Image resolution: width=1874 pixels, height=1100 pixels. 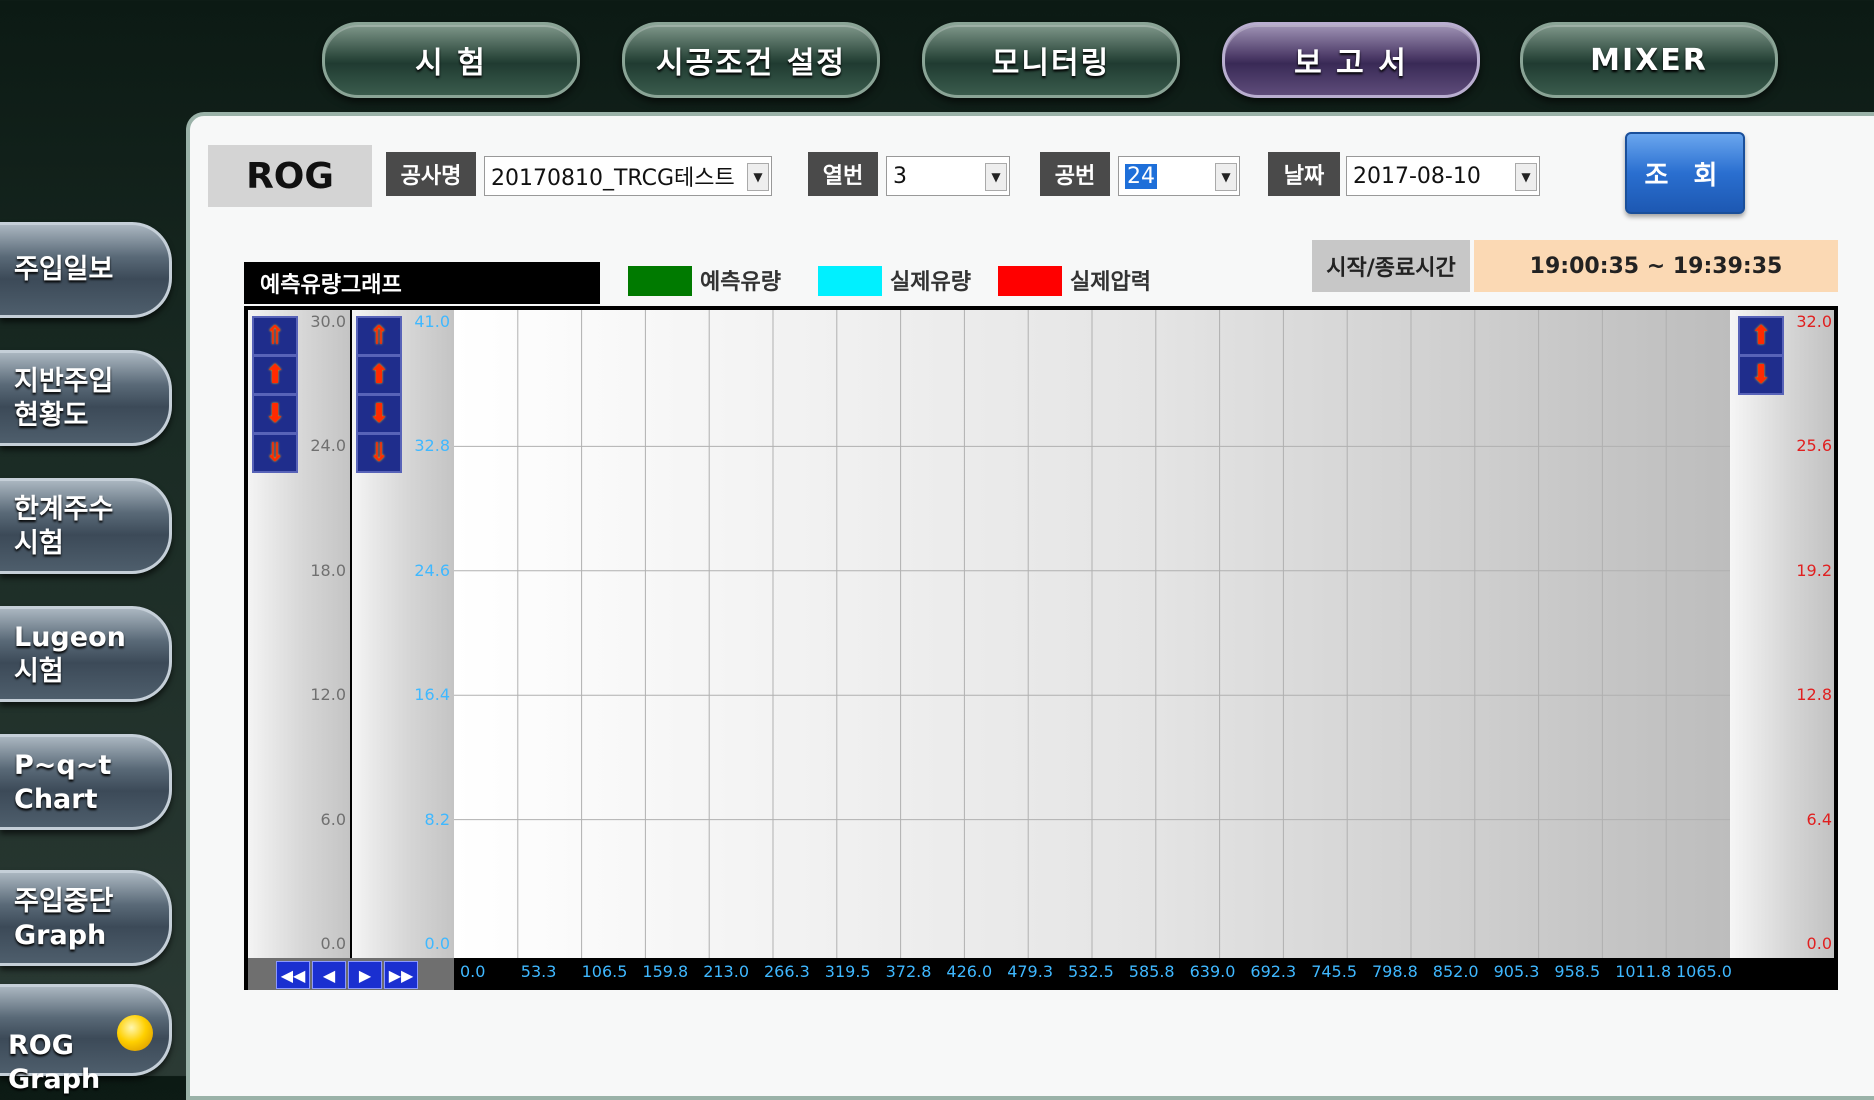 I want to click on date-value: 2017-08-10, so click(x=1417, y=176).